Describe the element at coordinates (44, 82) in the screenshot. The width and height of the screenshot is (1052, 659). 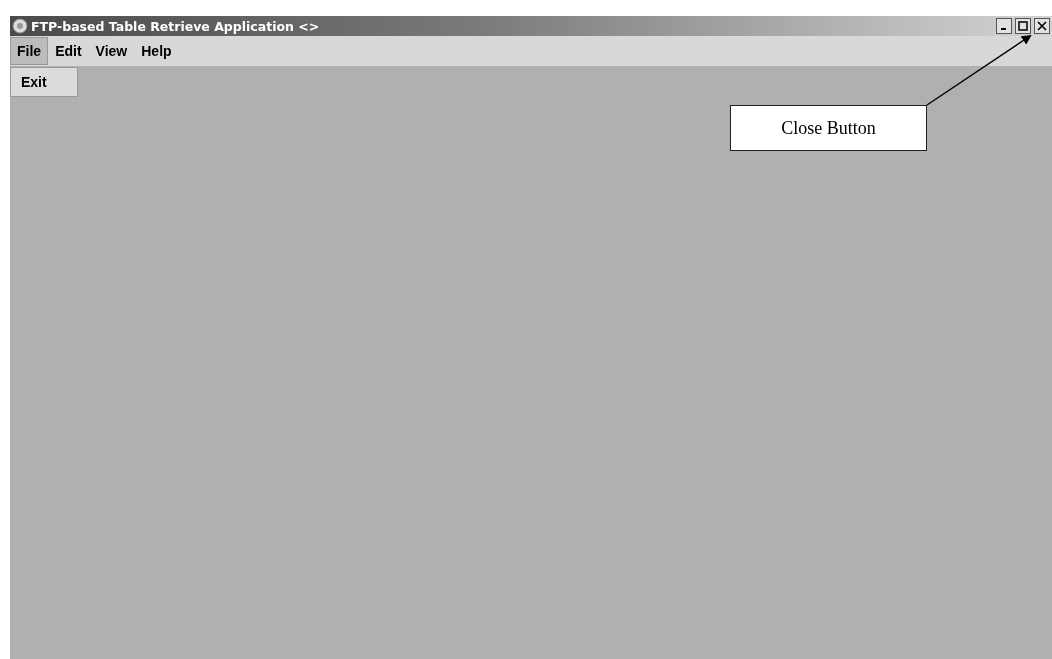
I see `menu-entry: Exit` at that location.